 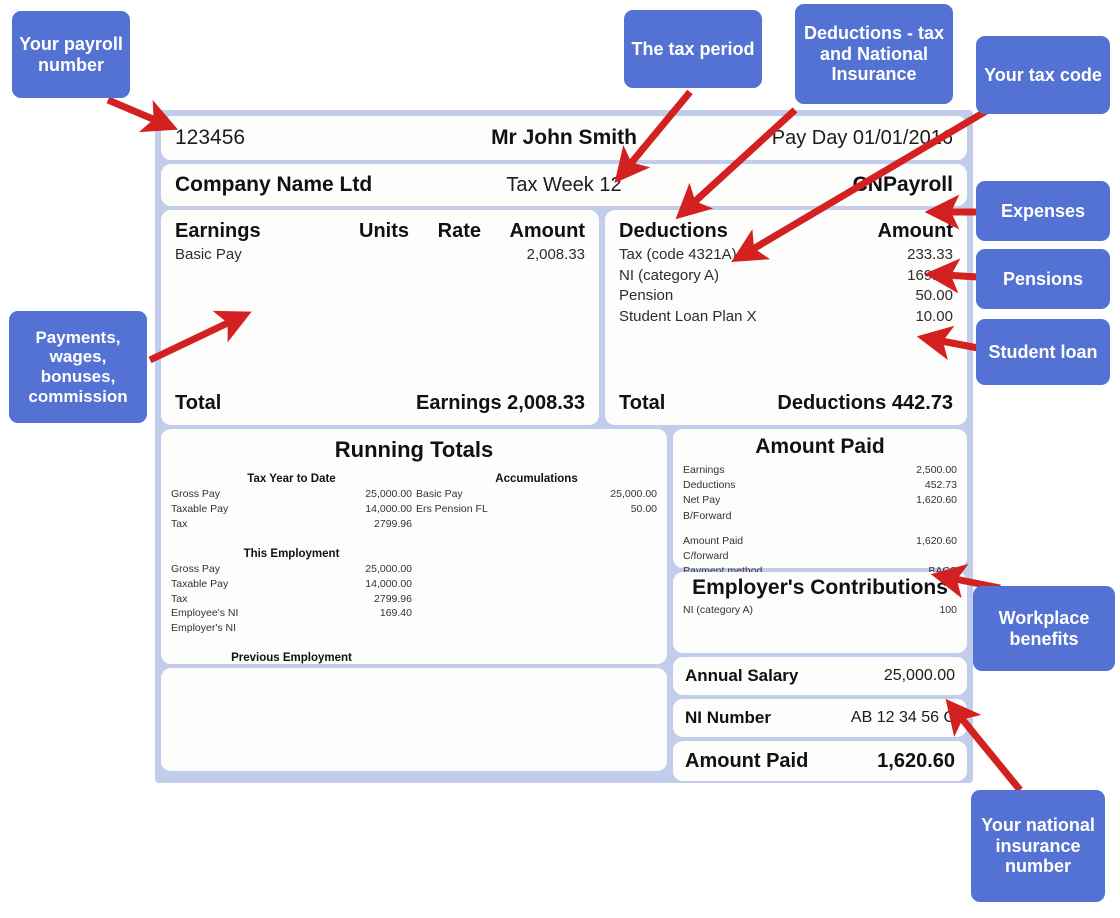 I want to click on rt-key: Basic Pay, so click(x=439, y=494).